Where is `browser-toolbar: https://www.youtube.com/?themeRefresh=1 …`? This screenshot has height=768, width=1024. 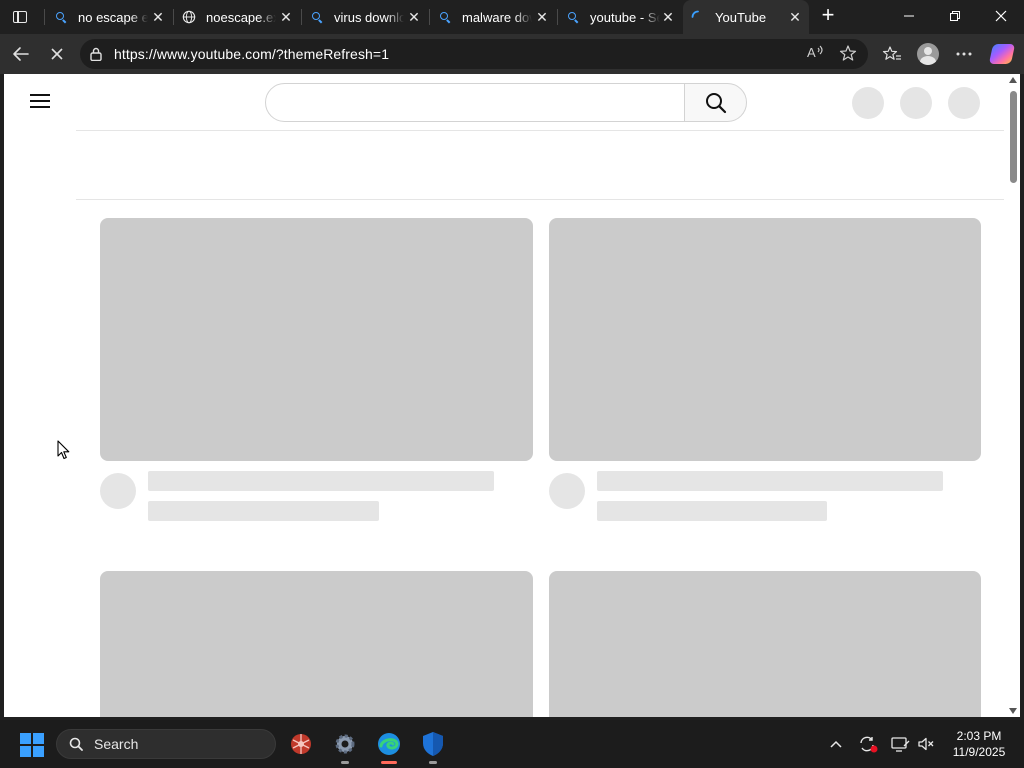
browser-toolbar: https://www.youtube.com/?themeRefresh=1 … is located at coordinates (512, 54).